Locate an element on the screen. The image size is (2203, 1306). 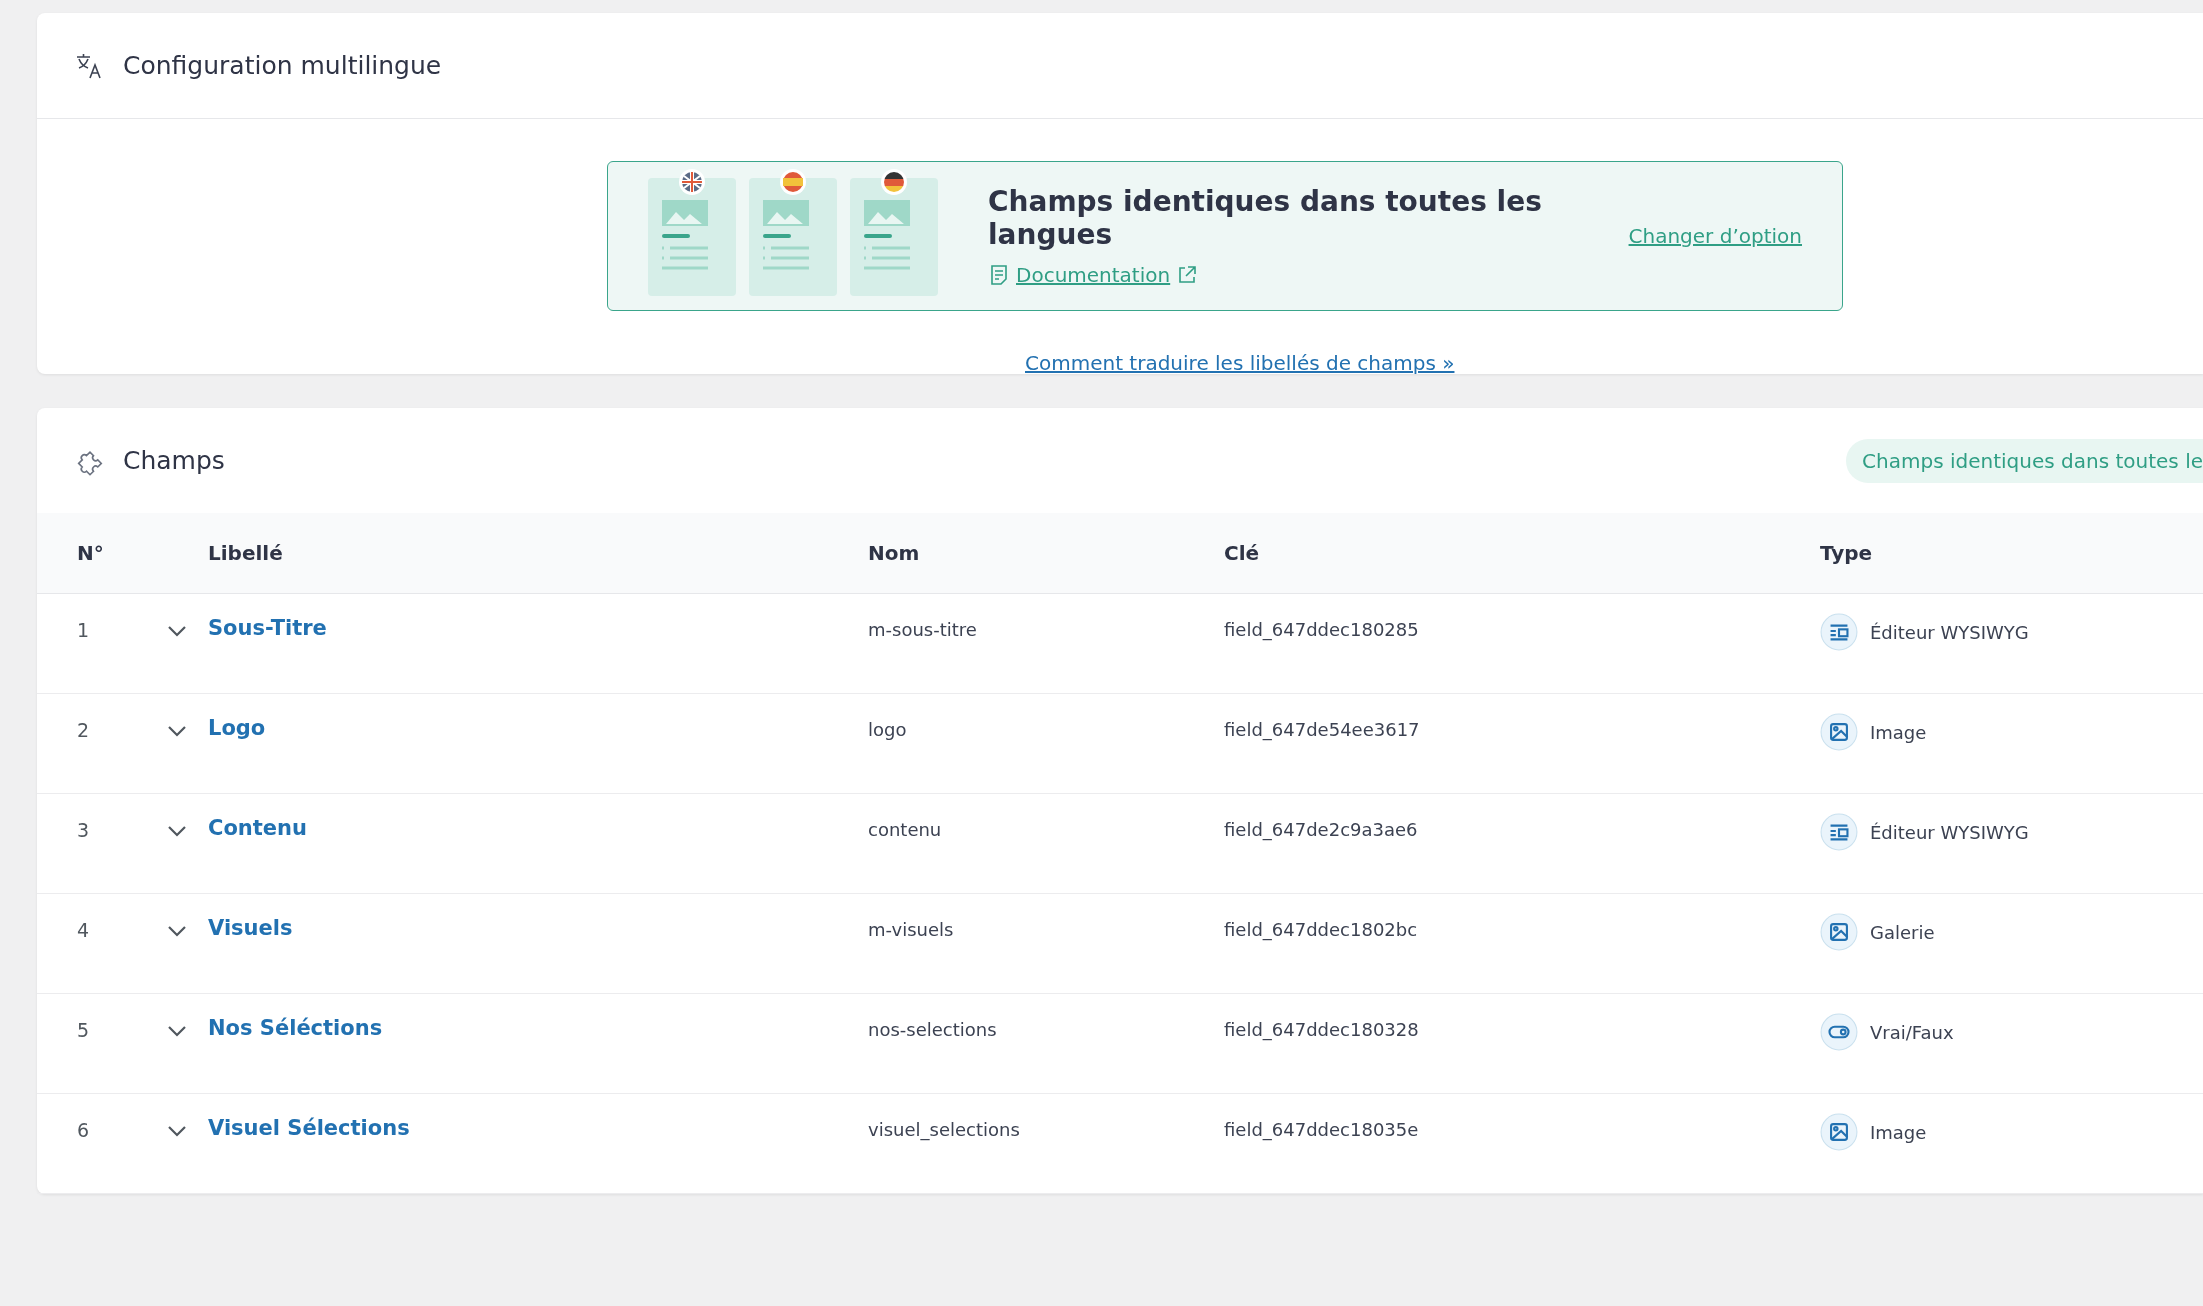
field-label-link: Sous-Titre is located at coordinates (267, 628).